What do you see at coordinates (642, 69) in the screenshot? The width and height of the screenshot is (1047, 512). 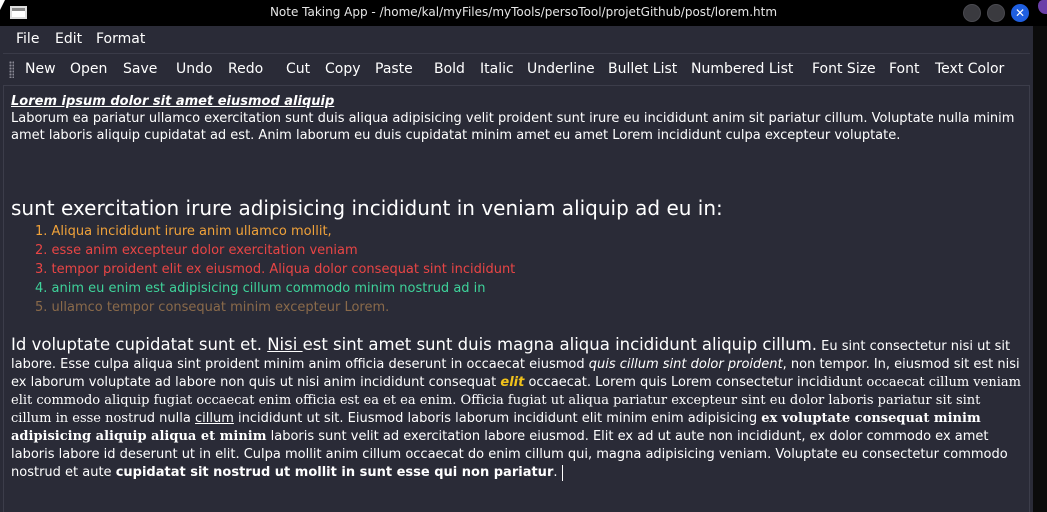 I see `bullet-list-button: Bullet List` at bounding box center [642, 69].